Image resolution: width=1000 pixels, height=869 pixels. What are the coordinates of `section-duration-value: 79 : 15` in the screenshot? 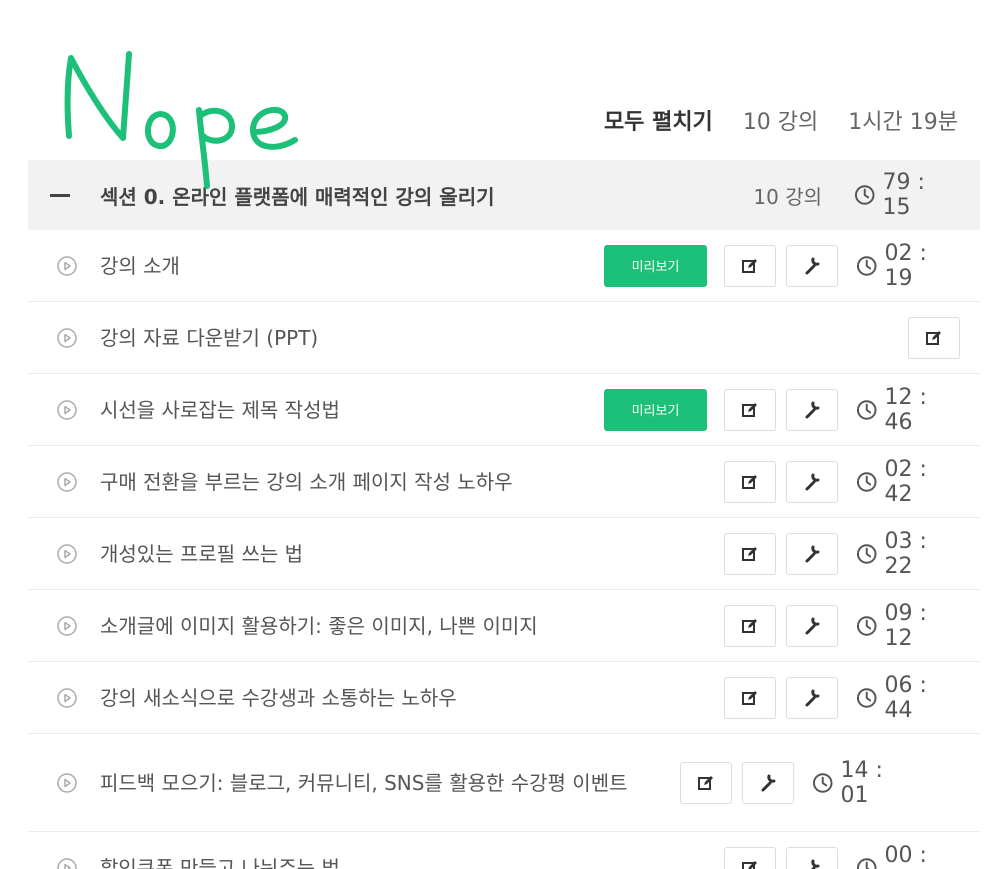 It's located at (903, 195).